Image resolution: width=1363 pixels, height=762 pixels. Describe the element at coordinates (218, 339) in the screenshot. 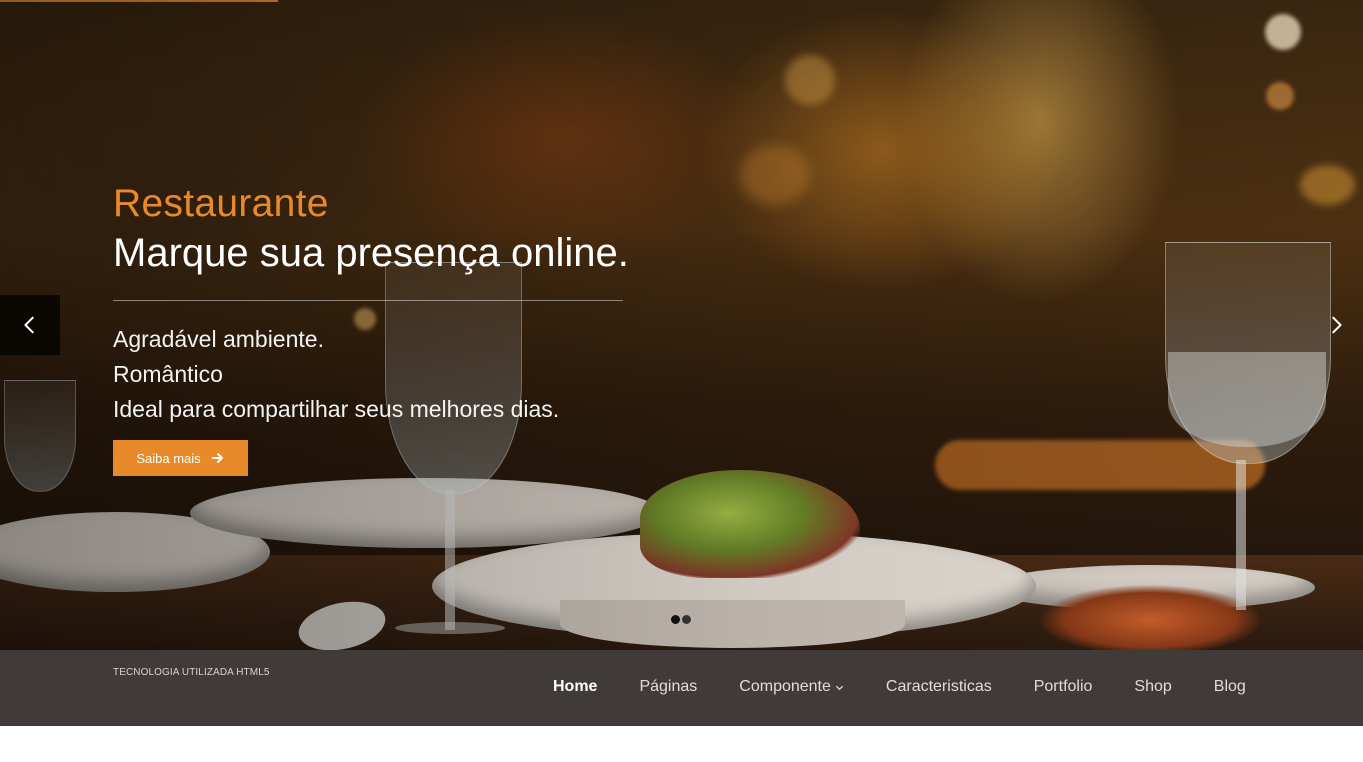

I see `hero-line: Agradável ambiente.` at that location.